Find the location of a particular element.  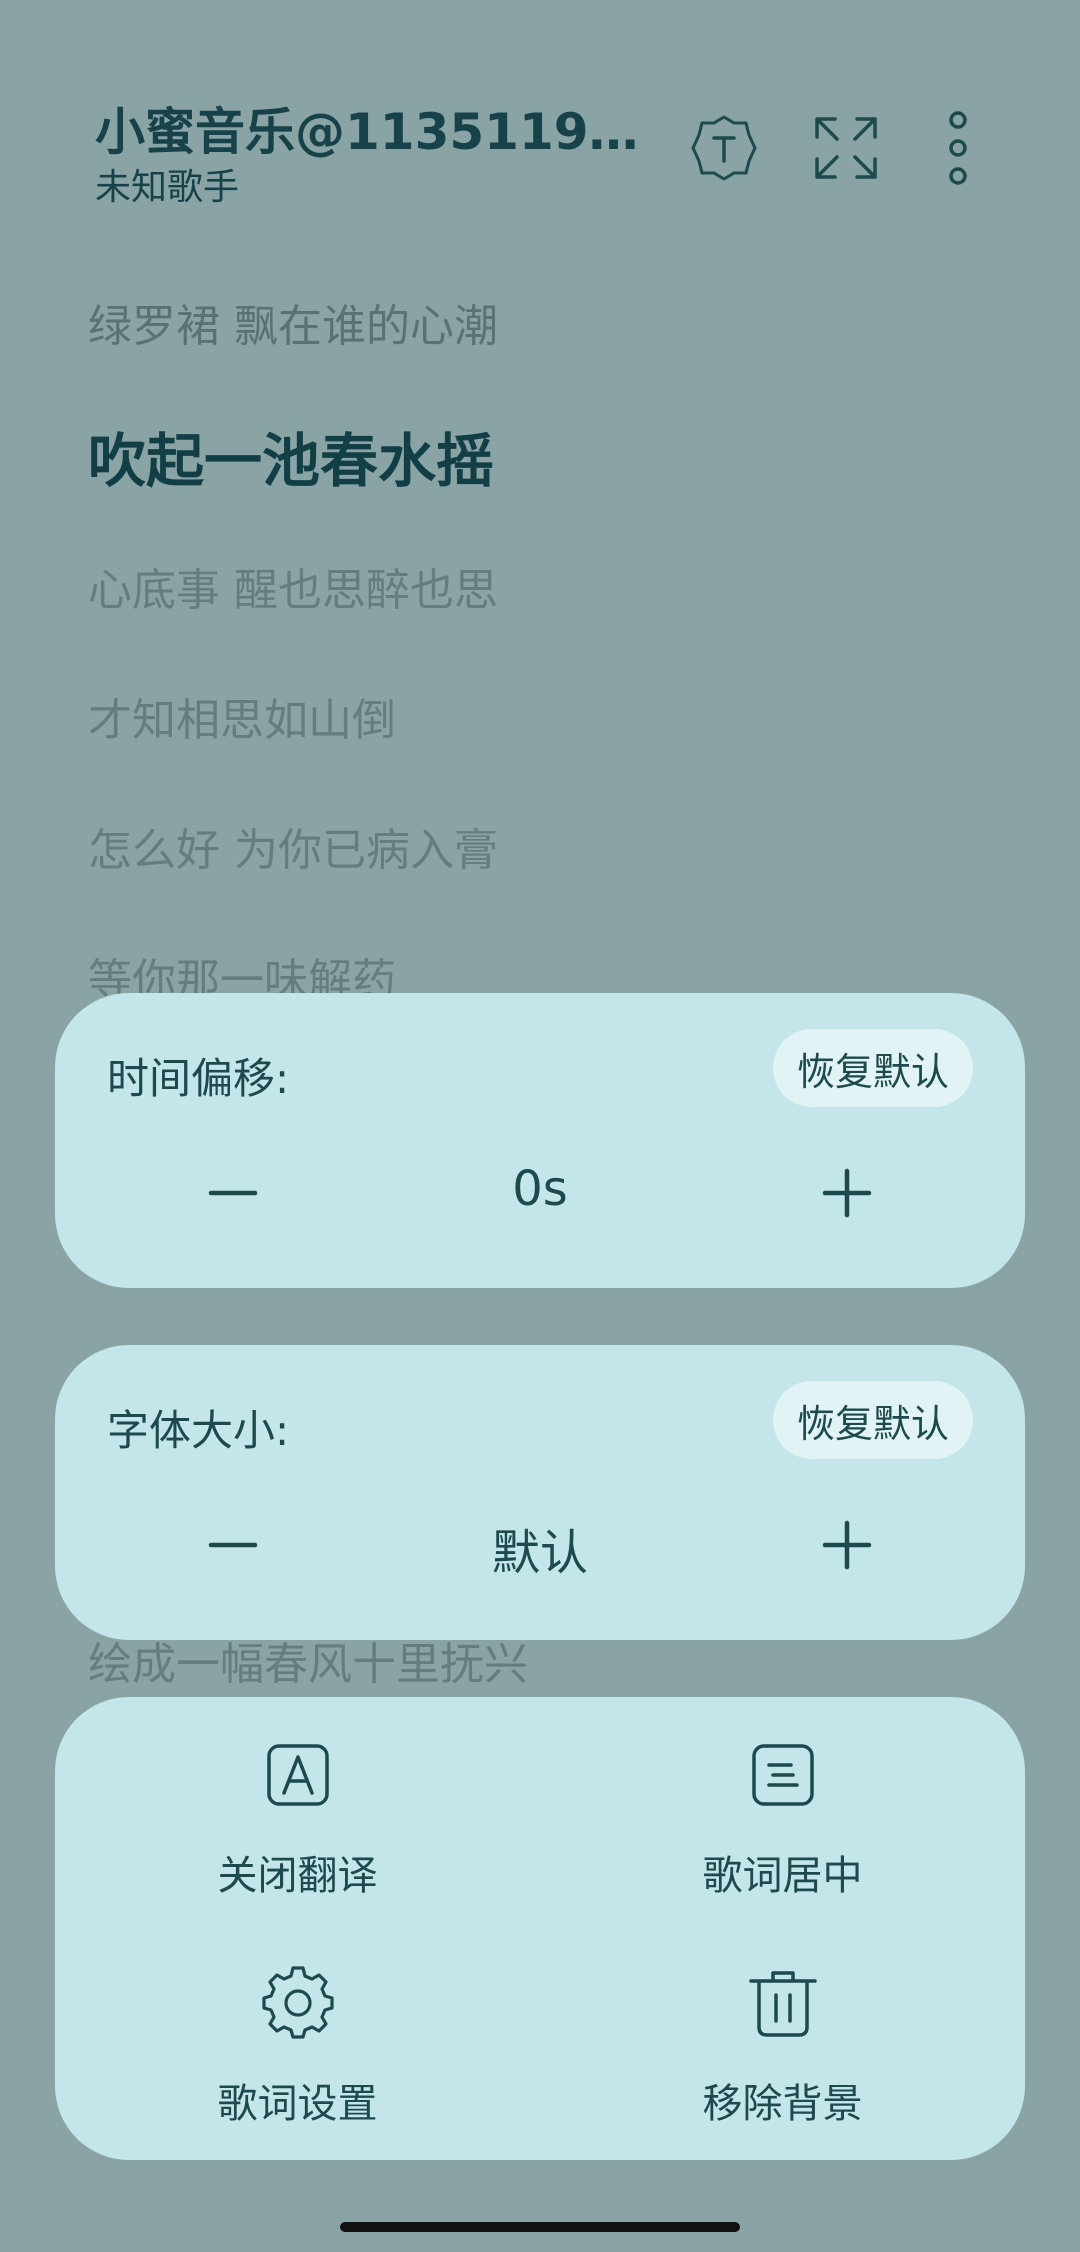

translate-toggle-button is located at coordinates (724, 148).